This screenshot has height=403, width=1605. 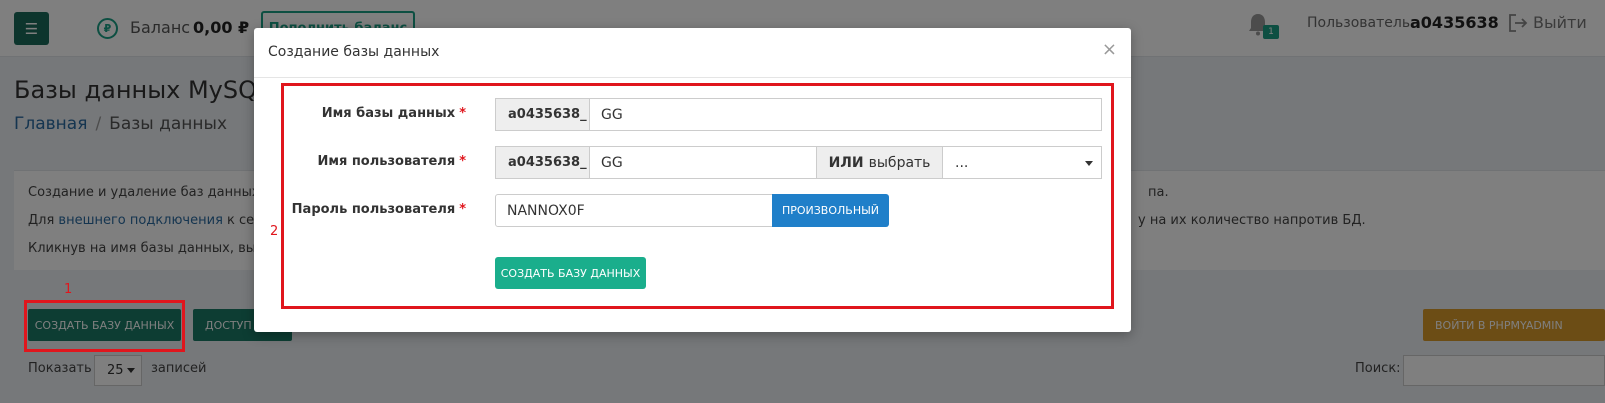 What do you see at coordinates (354, 52) in the screenshot?
I see `modal-title: Создание базы данных` at bounding box center [354, 52].